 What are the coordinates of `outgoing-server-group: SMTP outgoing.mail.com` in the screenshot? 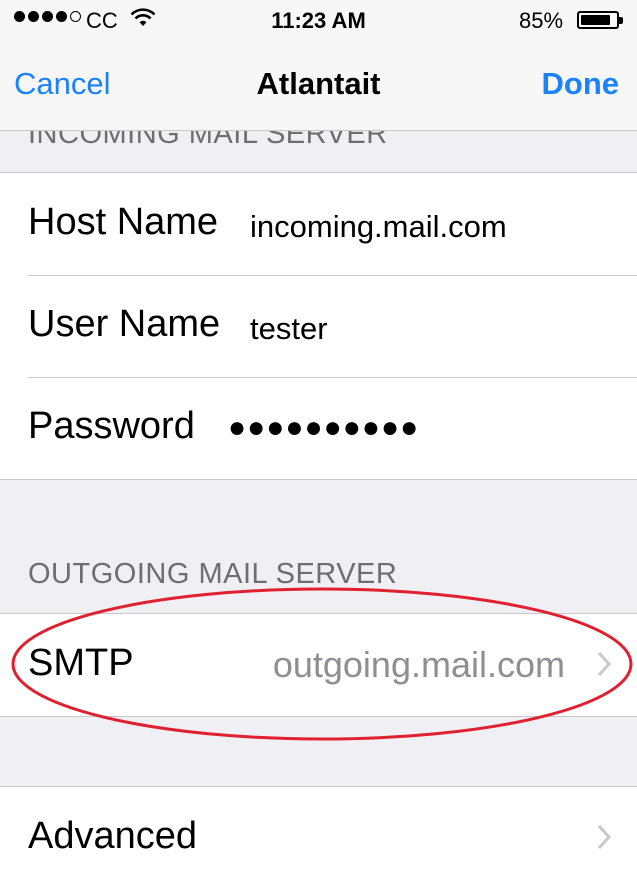 It's located at (318, 665).